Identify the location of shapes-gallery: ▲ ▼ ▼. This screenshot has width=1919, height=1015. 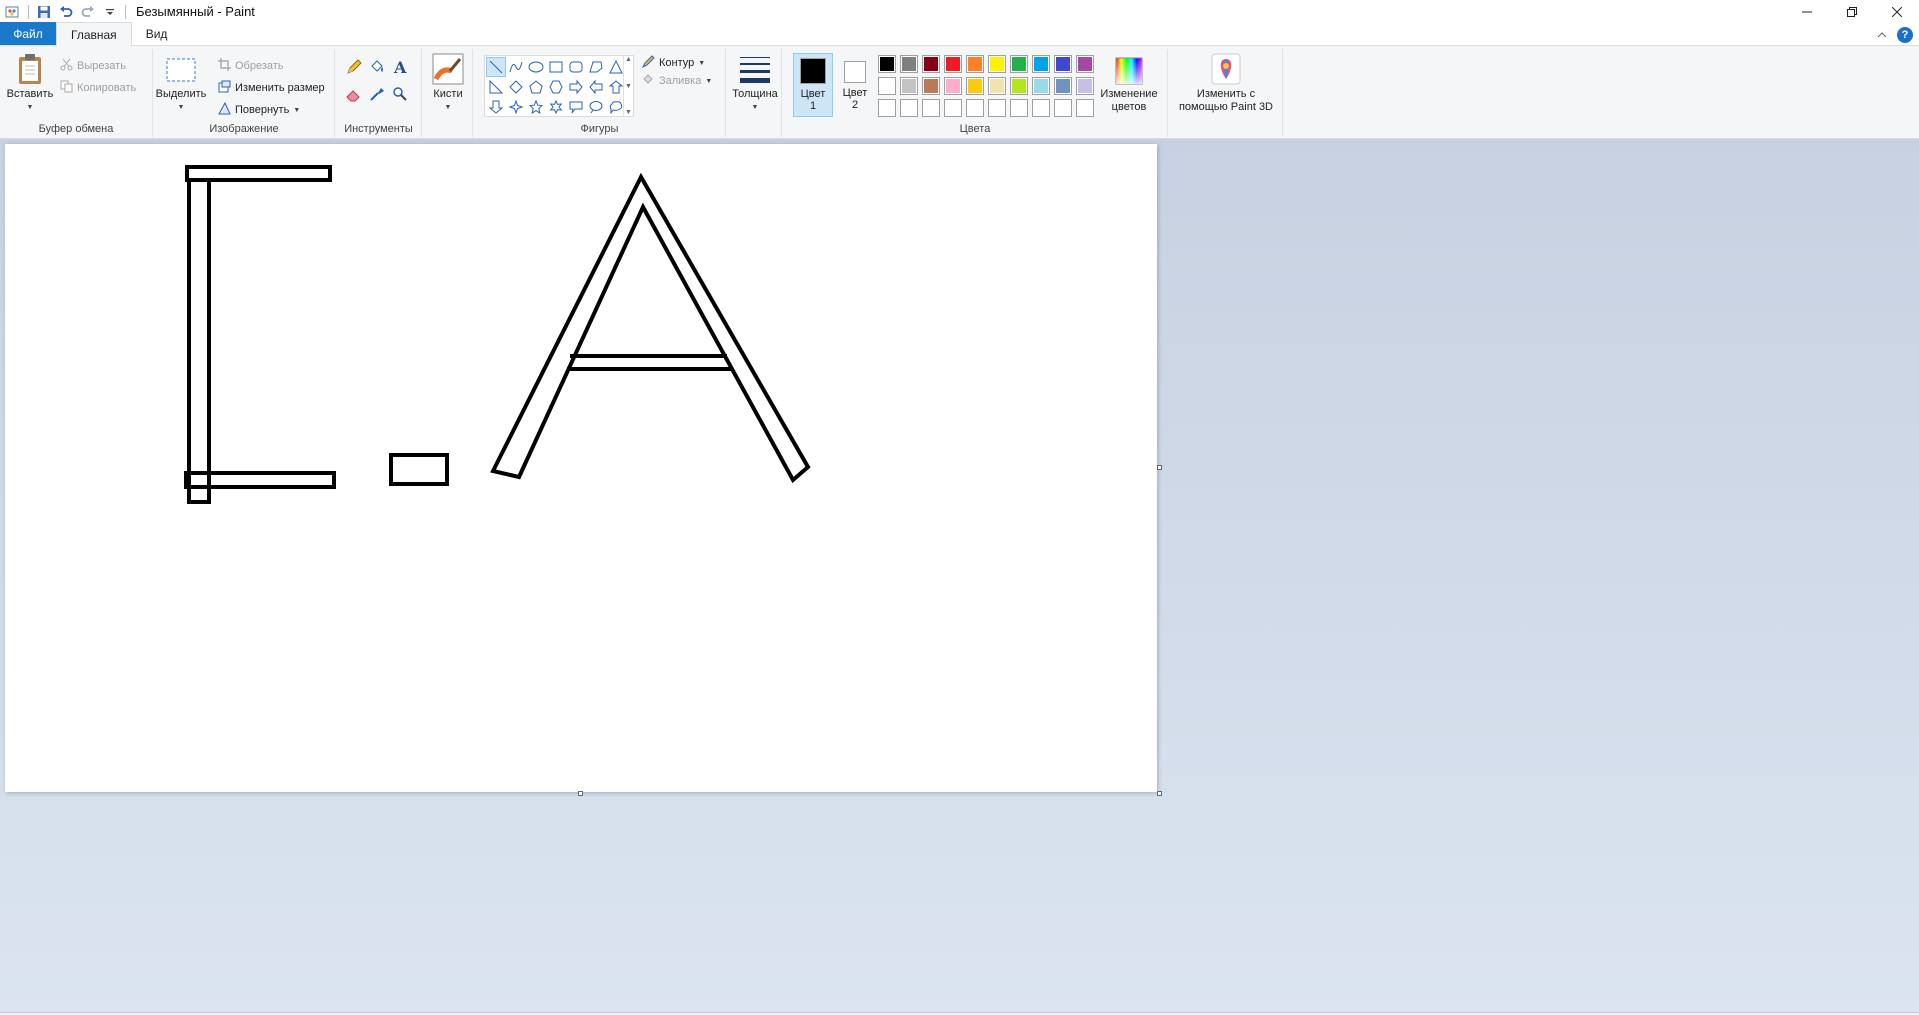
(559, 86).